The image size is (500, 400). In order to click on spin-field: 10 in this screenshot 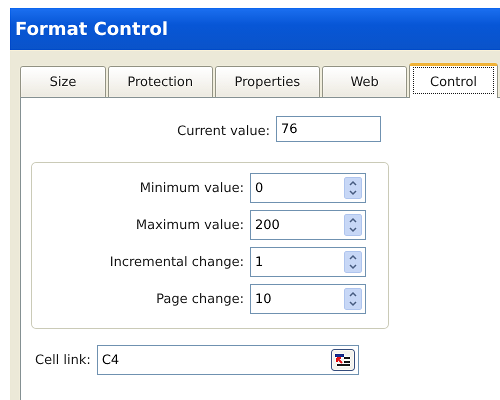, I will do `click(308, 299)`.